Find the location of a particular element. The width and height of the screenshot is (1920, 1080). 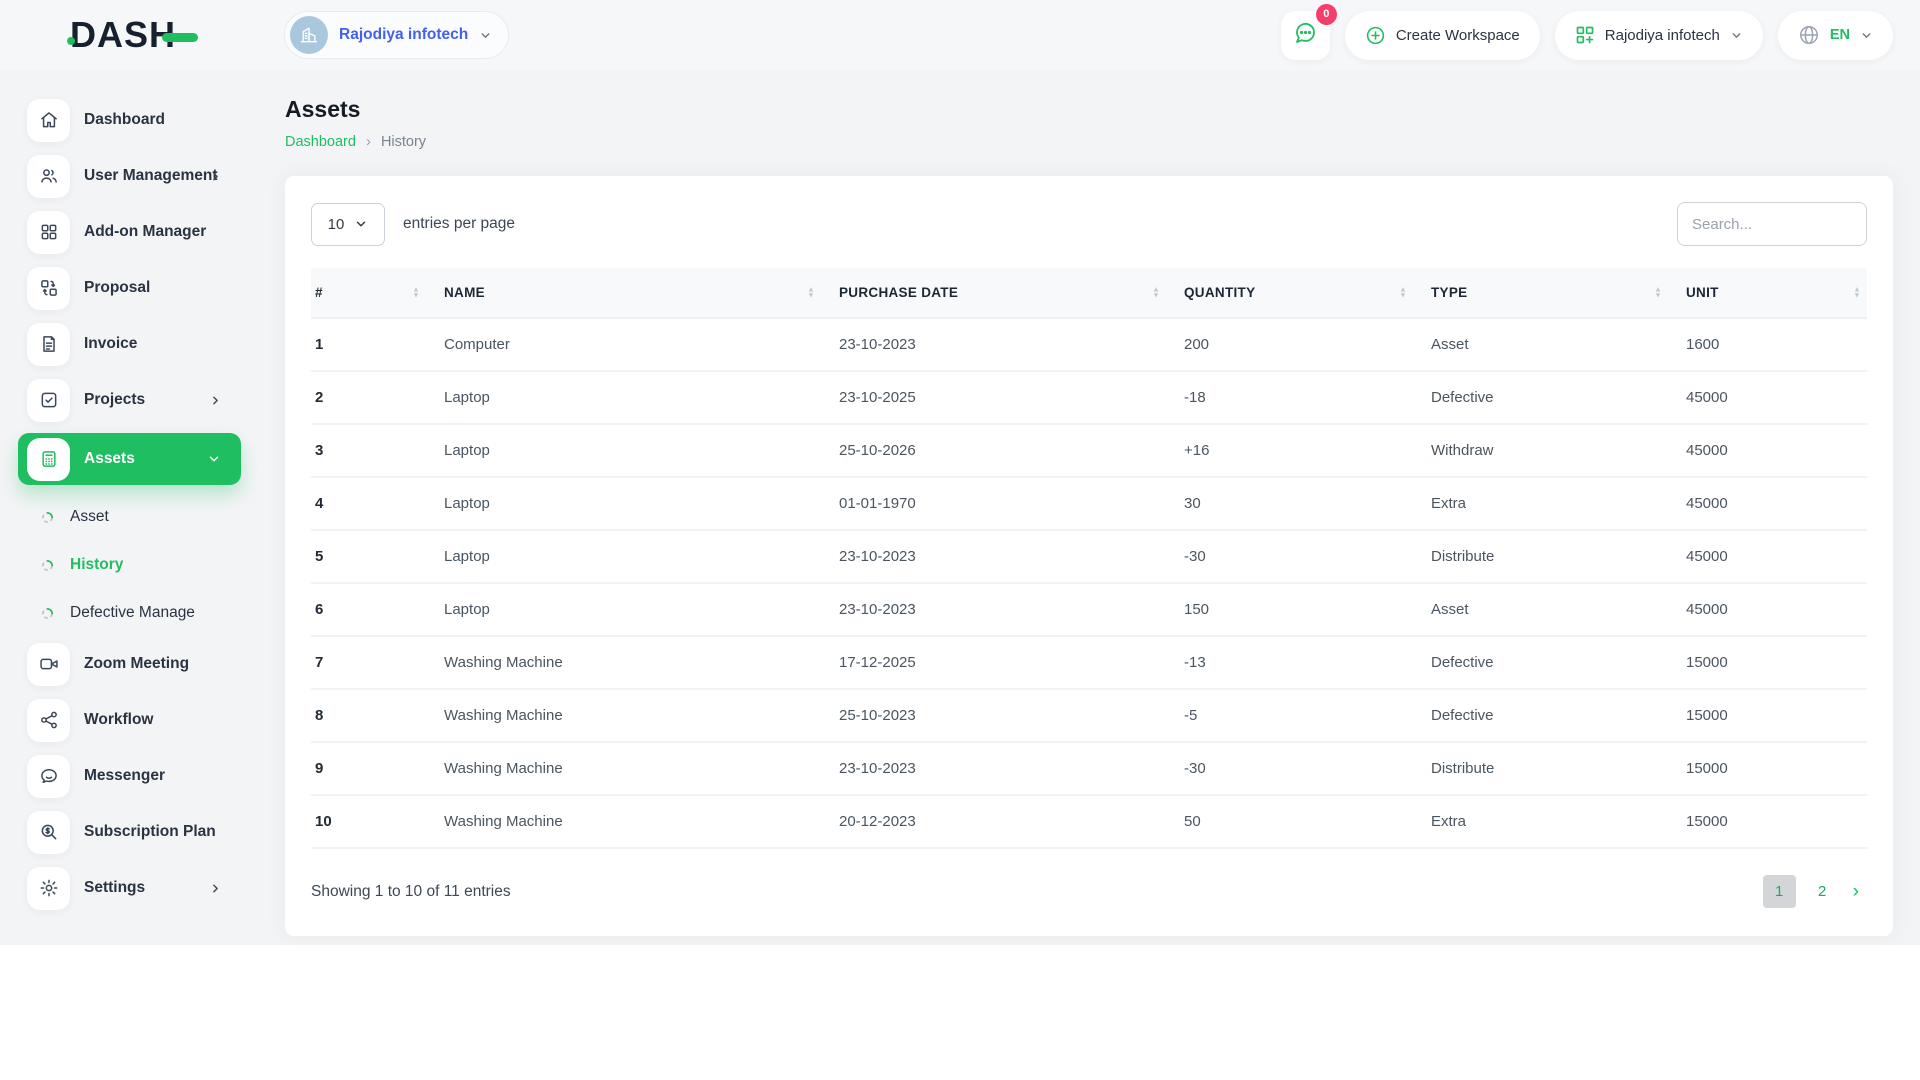

pagination-page-2: 2 is located at coordinates (1822, 891).